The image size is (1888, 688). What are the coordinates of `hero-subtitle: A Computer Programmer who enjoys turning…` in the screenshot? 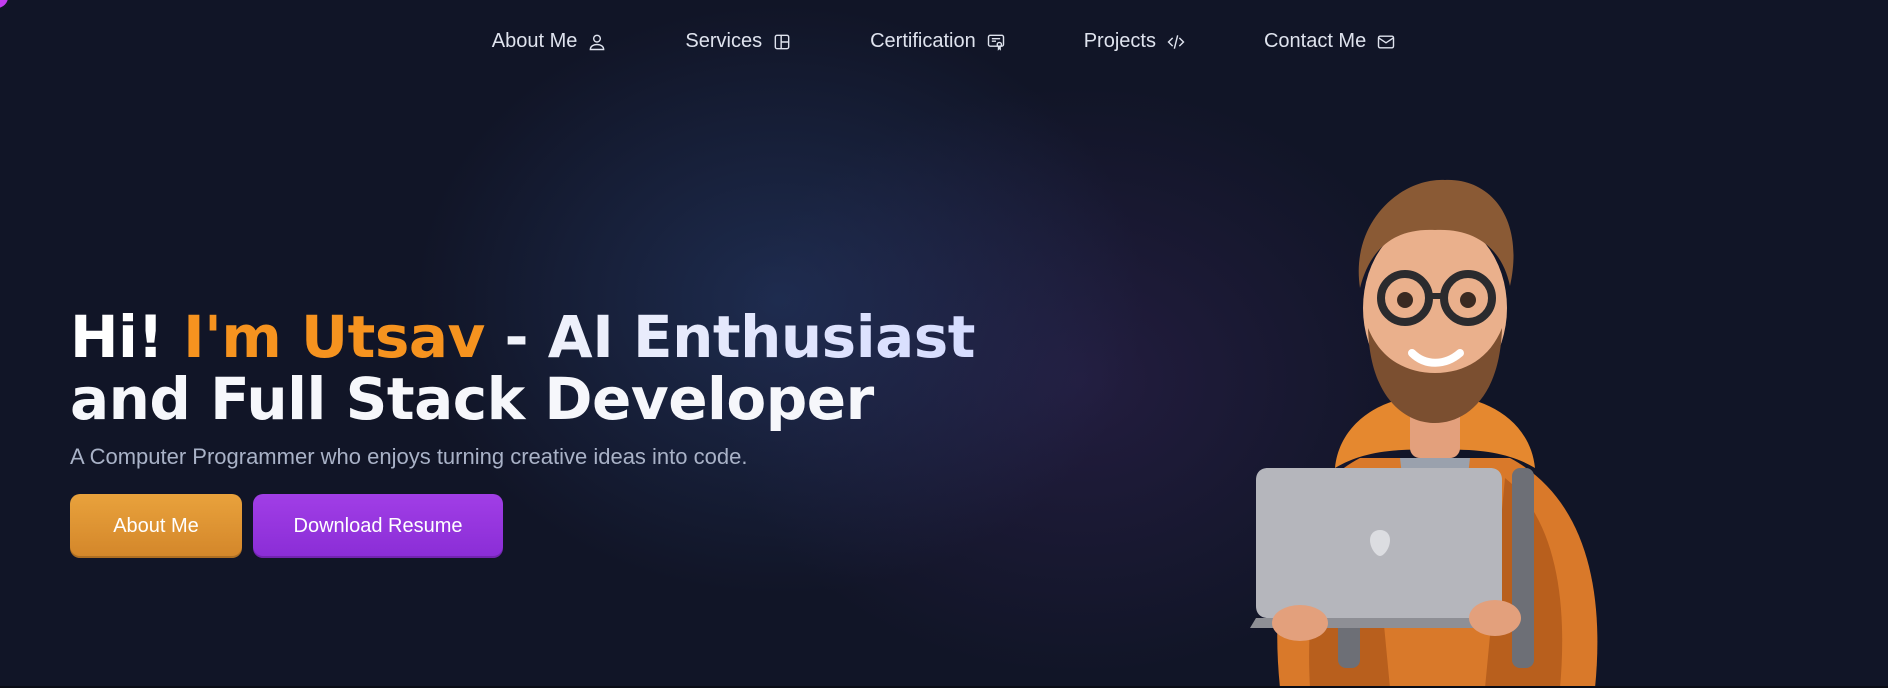 It's located at (409, 456).